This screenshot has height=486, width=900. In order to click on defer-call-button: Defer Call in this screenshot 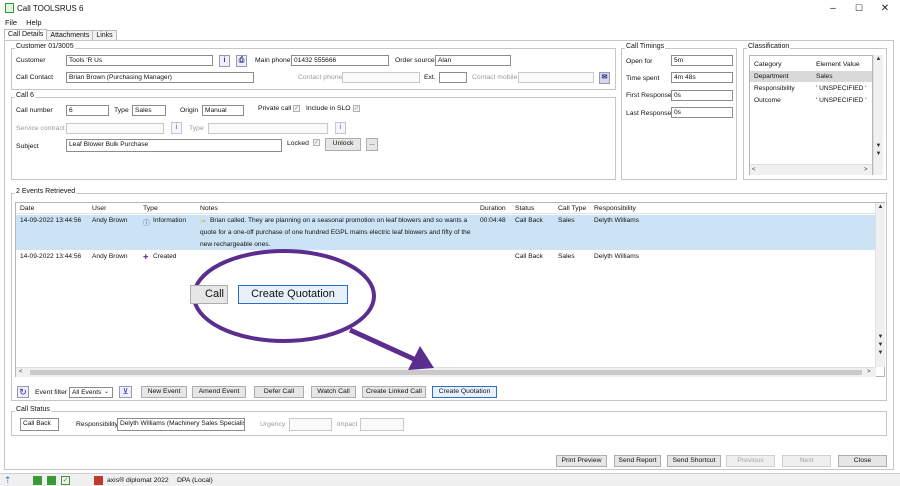, I will do `click(279, 392)`.